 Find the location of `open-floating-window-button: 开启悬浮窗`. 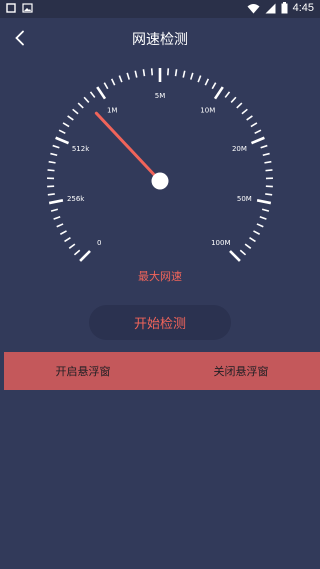

open-floating-window-button: 开启悬浮窗 is located at coordinates (83, 371).